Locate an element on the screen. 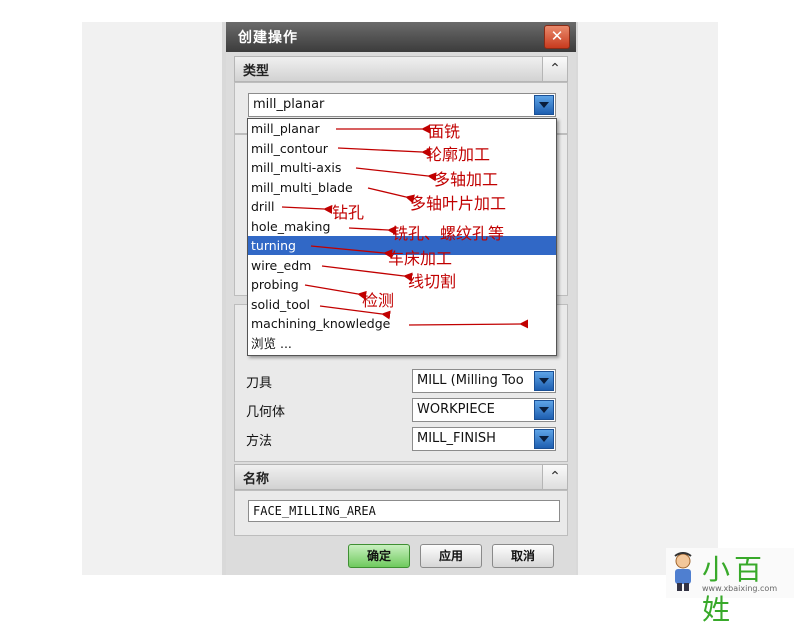  annotation-multi-axis: 多轴加工 is located at coordinates (466, 179).